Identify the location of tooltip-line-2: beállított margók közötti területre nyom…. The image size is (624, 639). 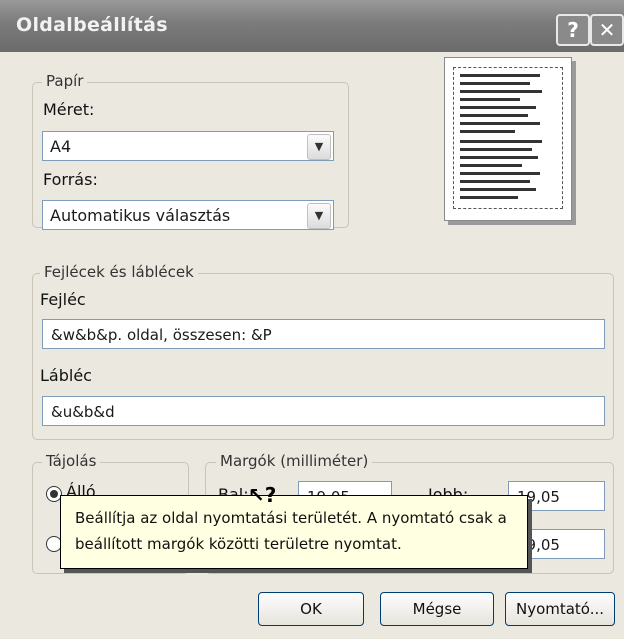
(238, 544).